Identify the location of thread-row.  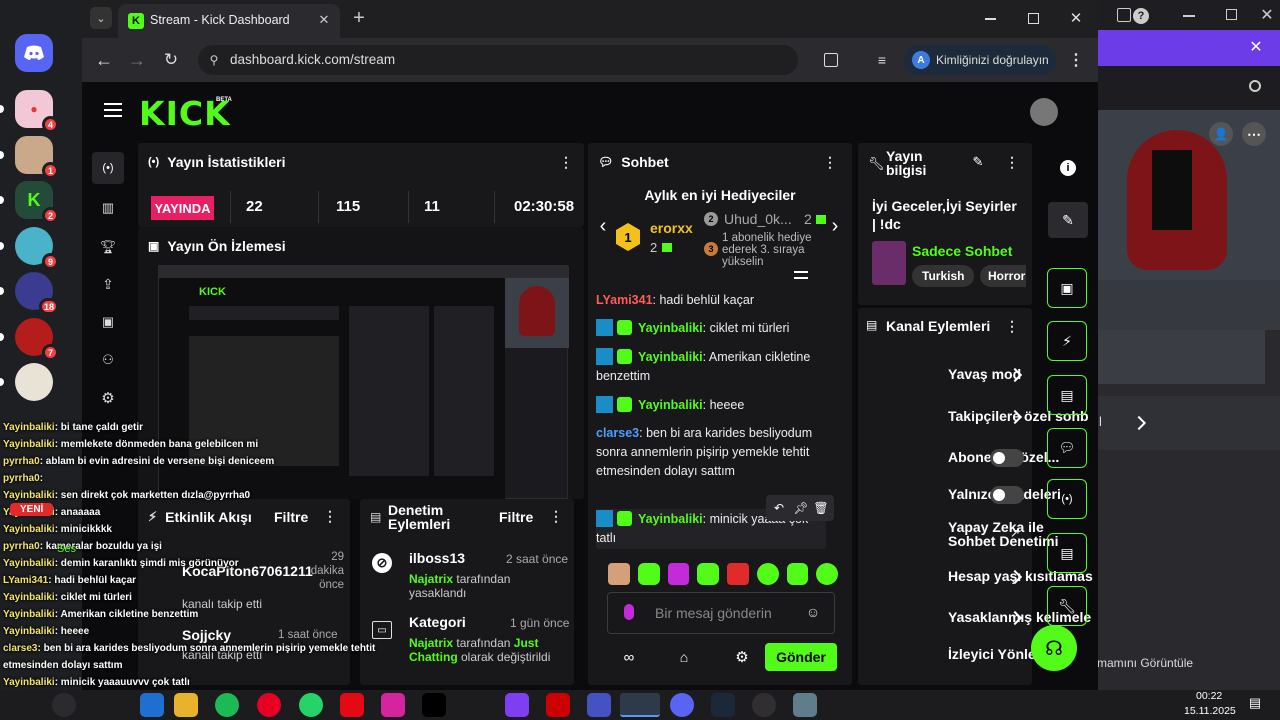
(1188, 423).